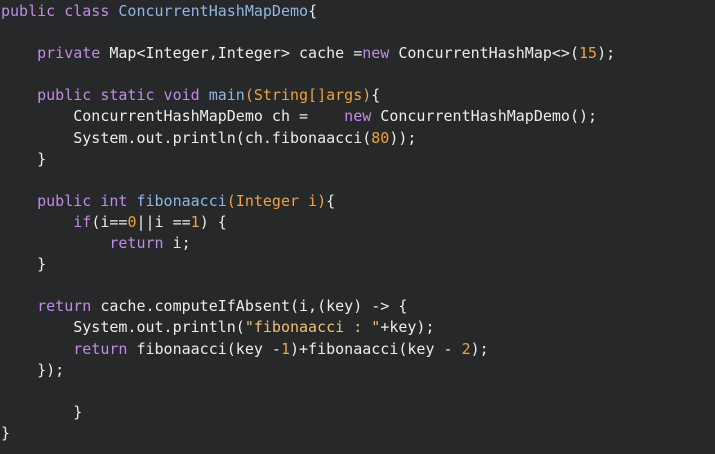 The width and height of the screenshot is (715, 454). What do you see at coordinates (173, 116) in the screenshot?
I see `code-token: ConcurrentHashMapDemo ch =` at bounding box center [173, 116].